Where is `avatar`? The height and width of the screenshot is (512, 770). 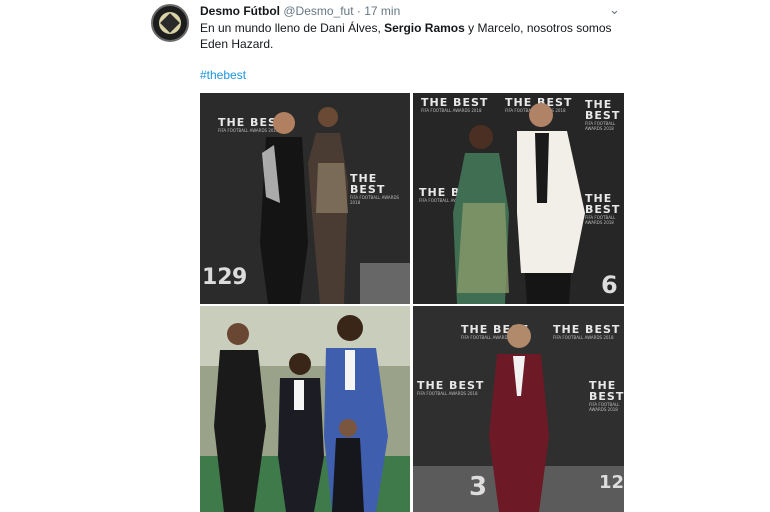
avatar is located at coordinates (170, 23).